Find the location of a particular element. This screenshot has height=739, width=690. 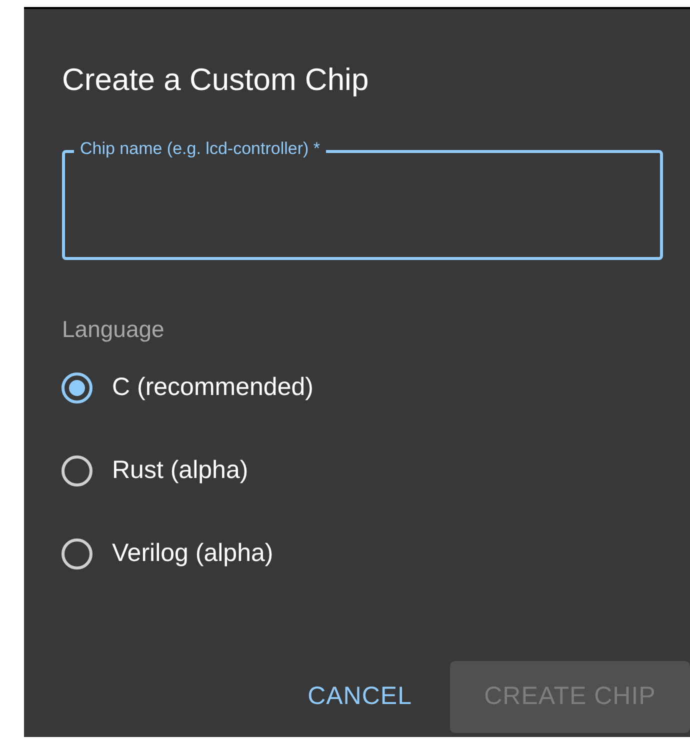

radio-label: Verilog (alpha) is located at coordinates (193, 554).